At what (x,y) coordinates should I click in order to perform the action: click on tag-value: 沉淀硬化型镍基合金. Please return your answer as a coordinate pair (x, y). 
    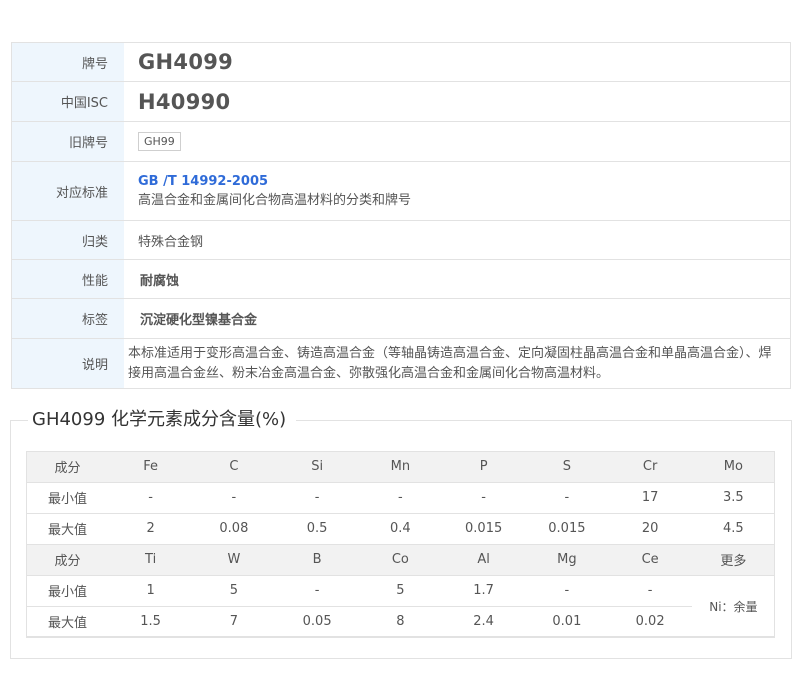
    Looking at the image, I should click on (199, 320).